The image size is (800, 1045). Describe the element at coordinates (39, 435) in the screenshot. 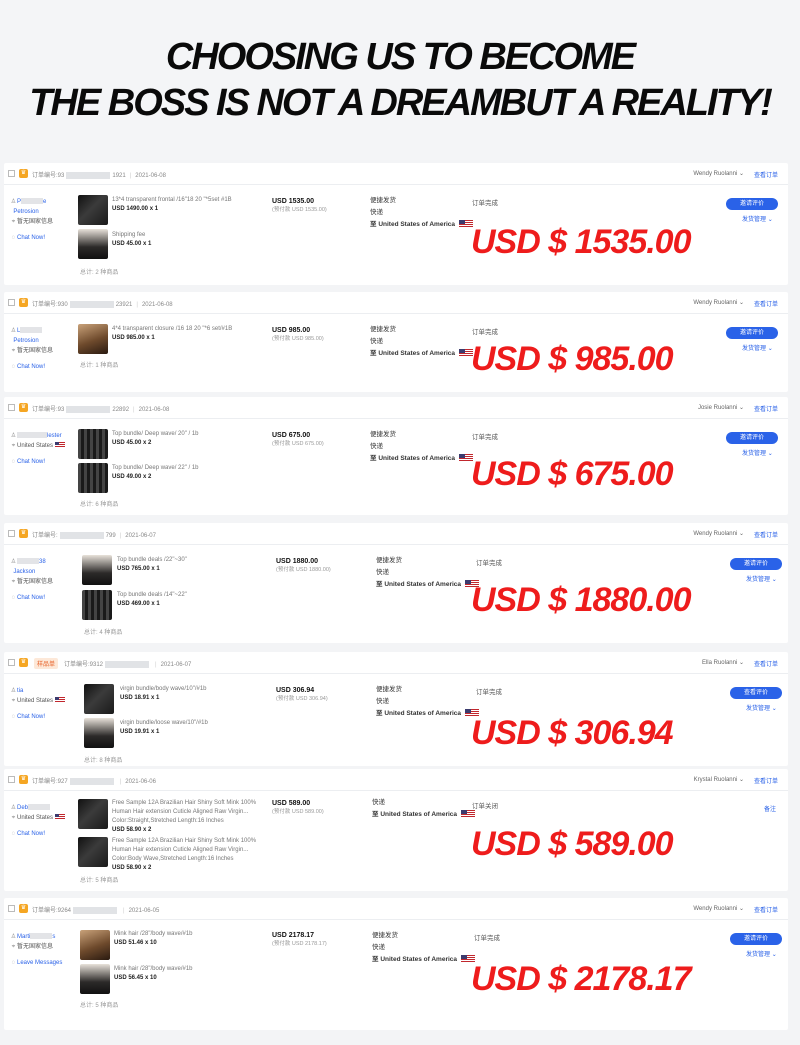

I see `buyer-name: lester` at that location.